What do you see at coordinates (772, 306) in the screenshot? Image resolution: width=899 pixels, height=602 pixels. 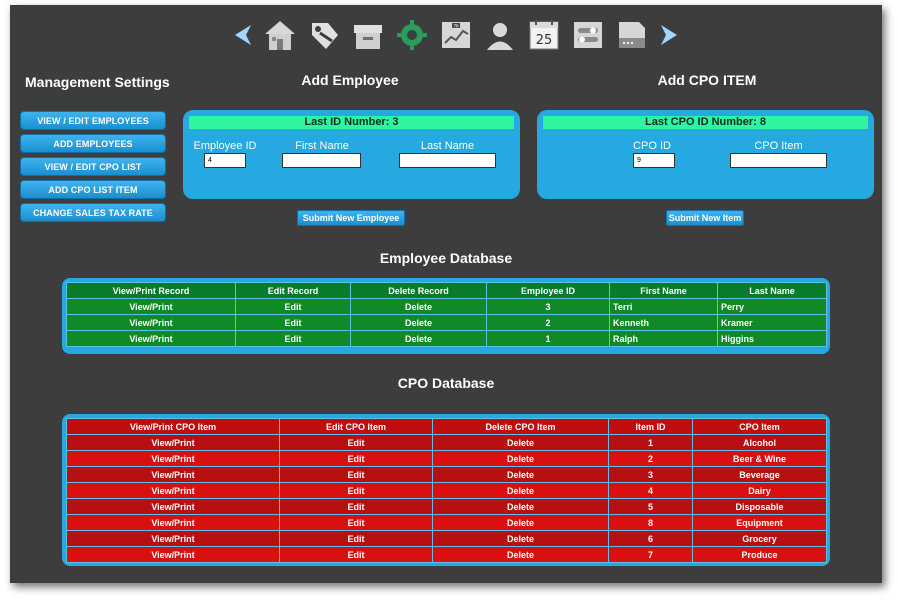 I see `last-name-cell: Perry` at bounding box center [772, 306].